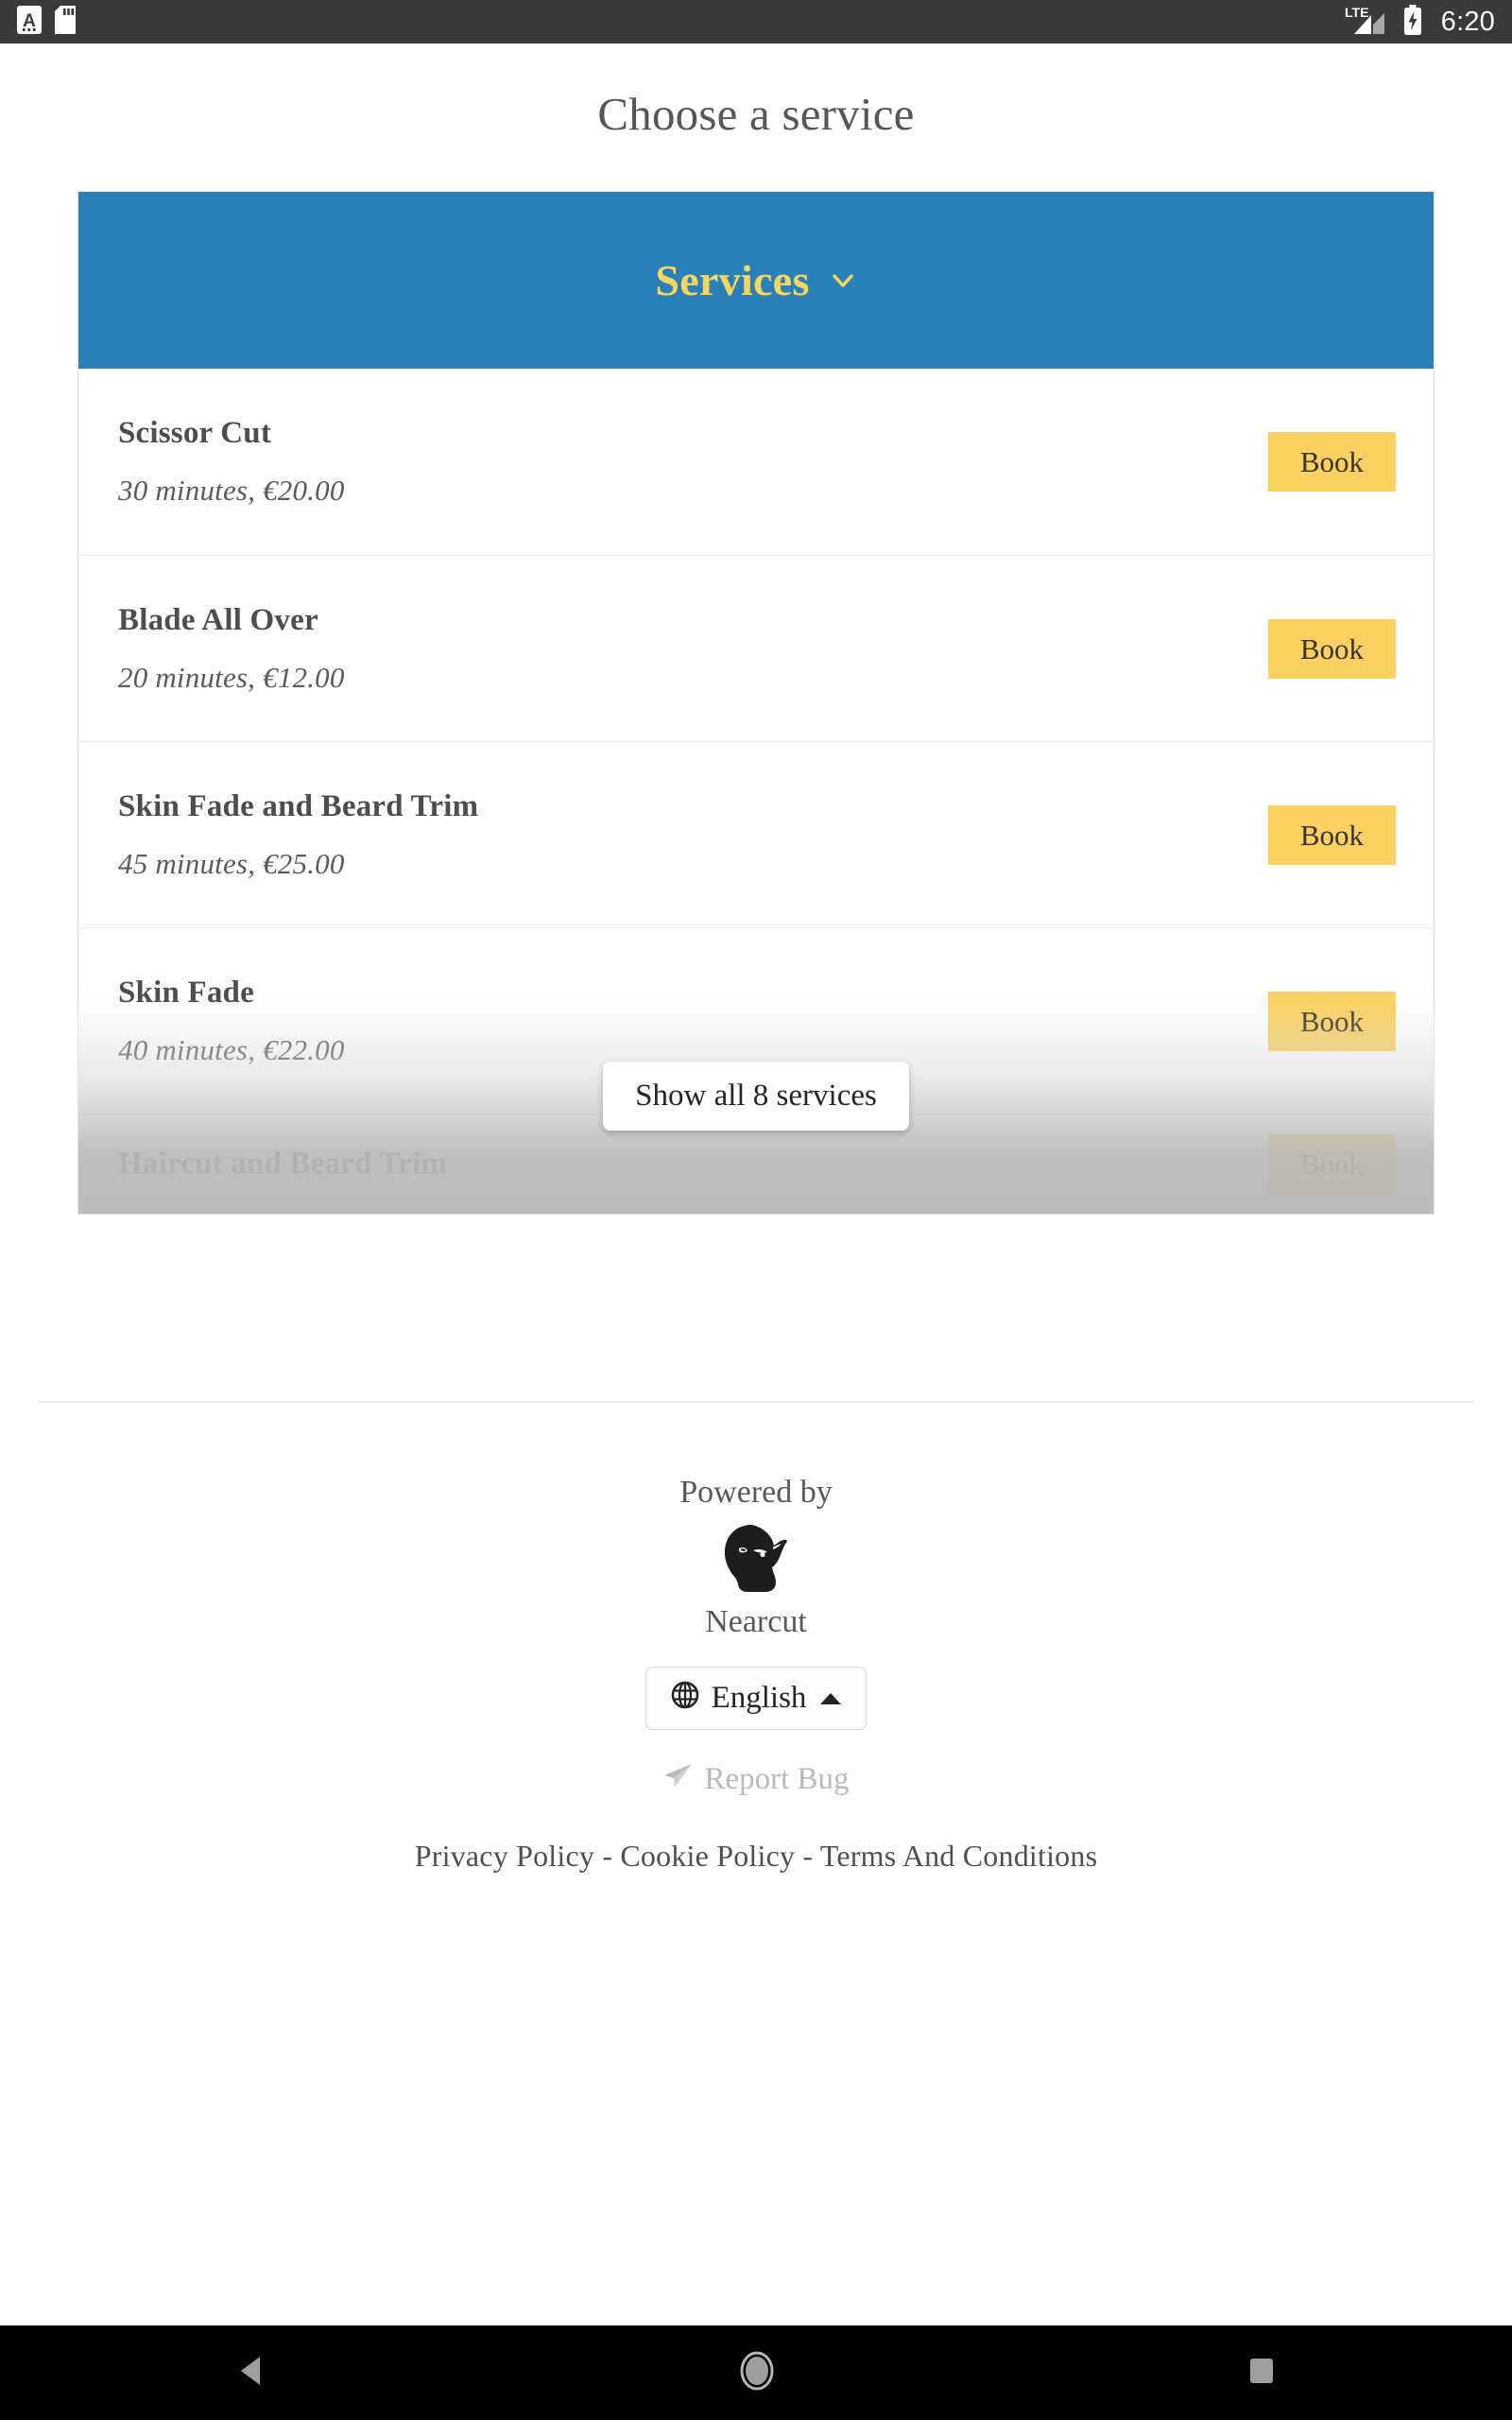  I want to click on table-row: Scissor Cut 30 minutes, €20.00 Book, so click(756, 462).